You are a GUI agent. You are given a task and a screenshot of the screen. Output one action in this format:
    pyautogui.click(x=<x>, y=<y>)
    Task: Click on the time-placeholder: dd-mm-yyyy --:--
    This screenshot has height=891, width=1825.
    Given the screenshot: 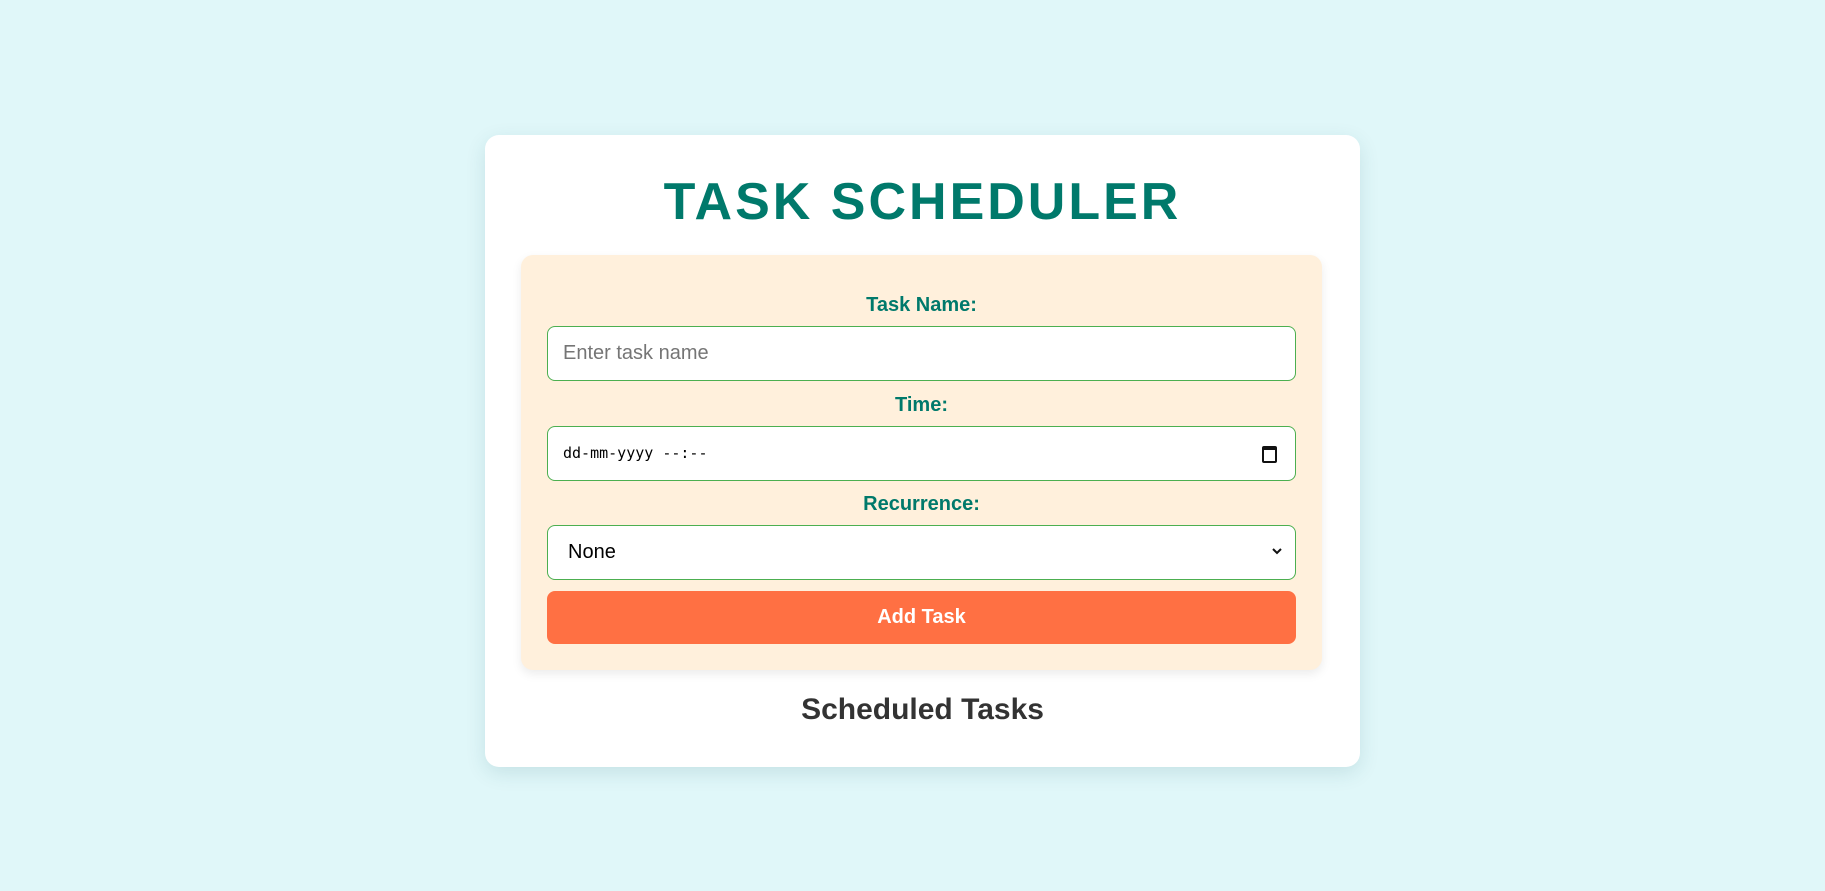 What is the action you would take?
    pyautogui.click(x=635, y=453)
    